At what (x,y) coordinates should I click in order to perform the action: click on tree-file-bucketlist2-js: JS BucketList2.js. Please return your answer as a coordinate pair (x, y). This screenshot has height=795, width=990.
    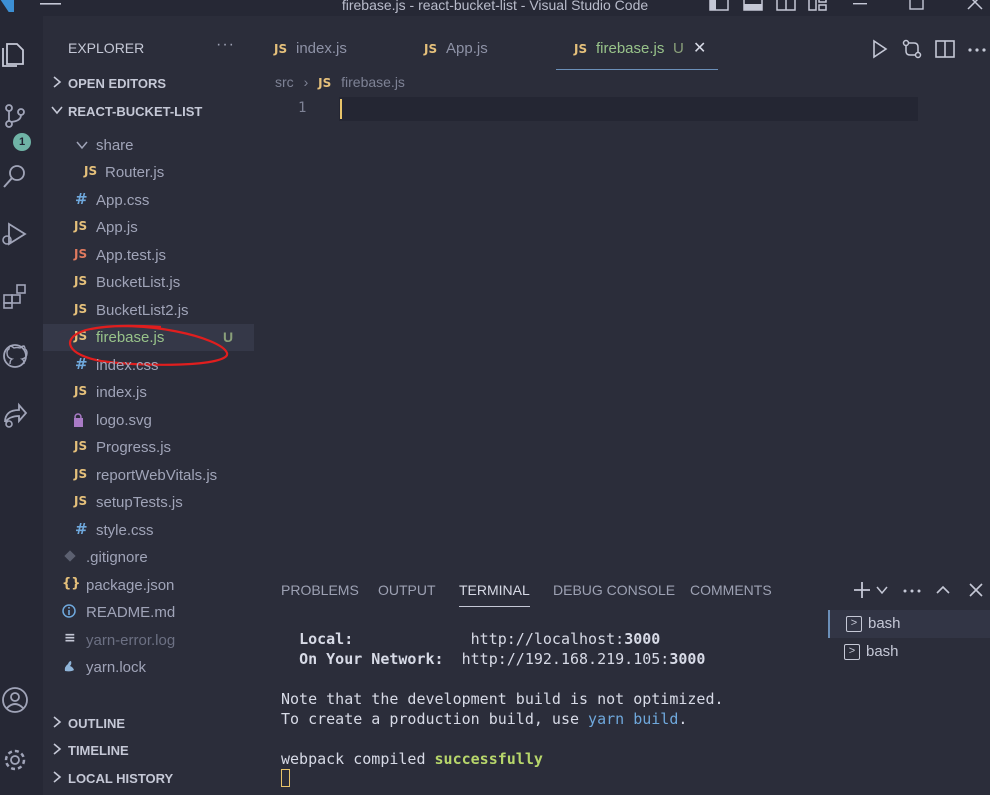
    Looking at the image, I should click on (148, 310).